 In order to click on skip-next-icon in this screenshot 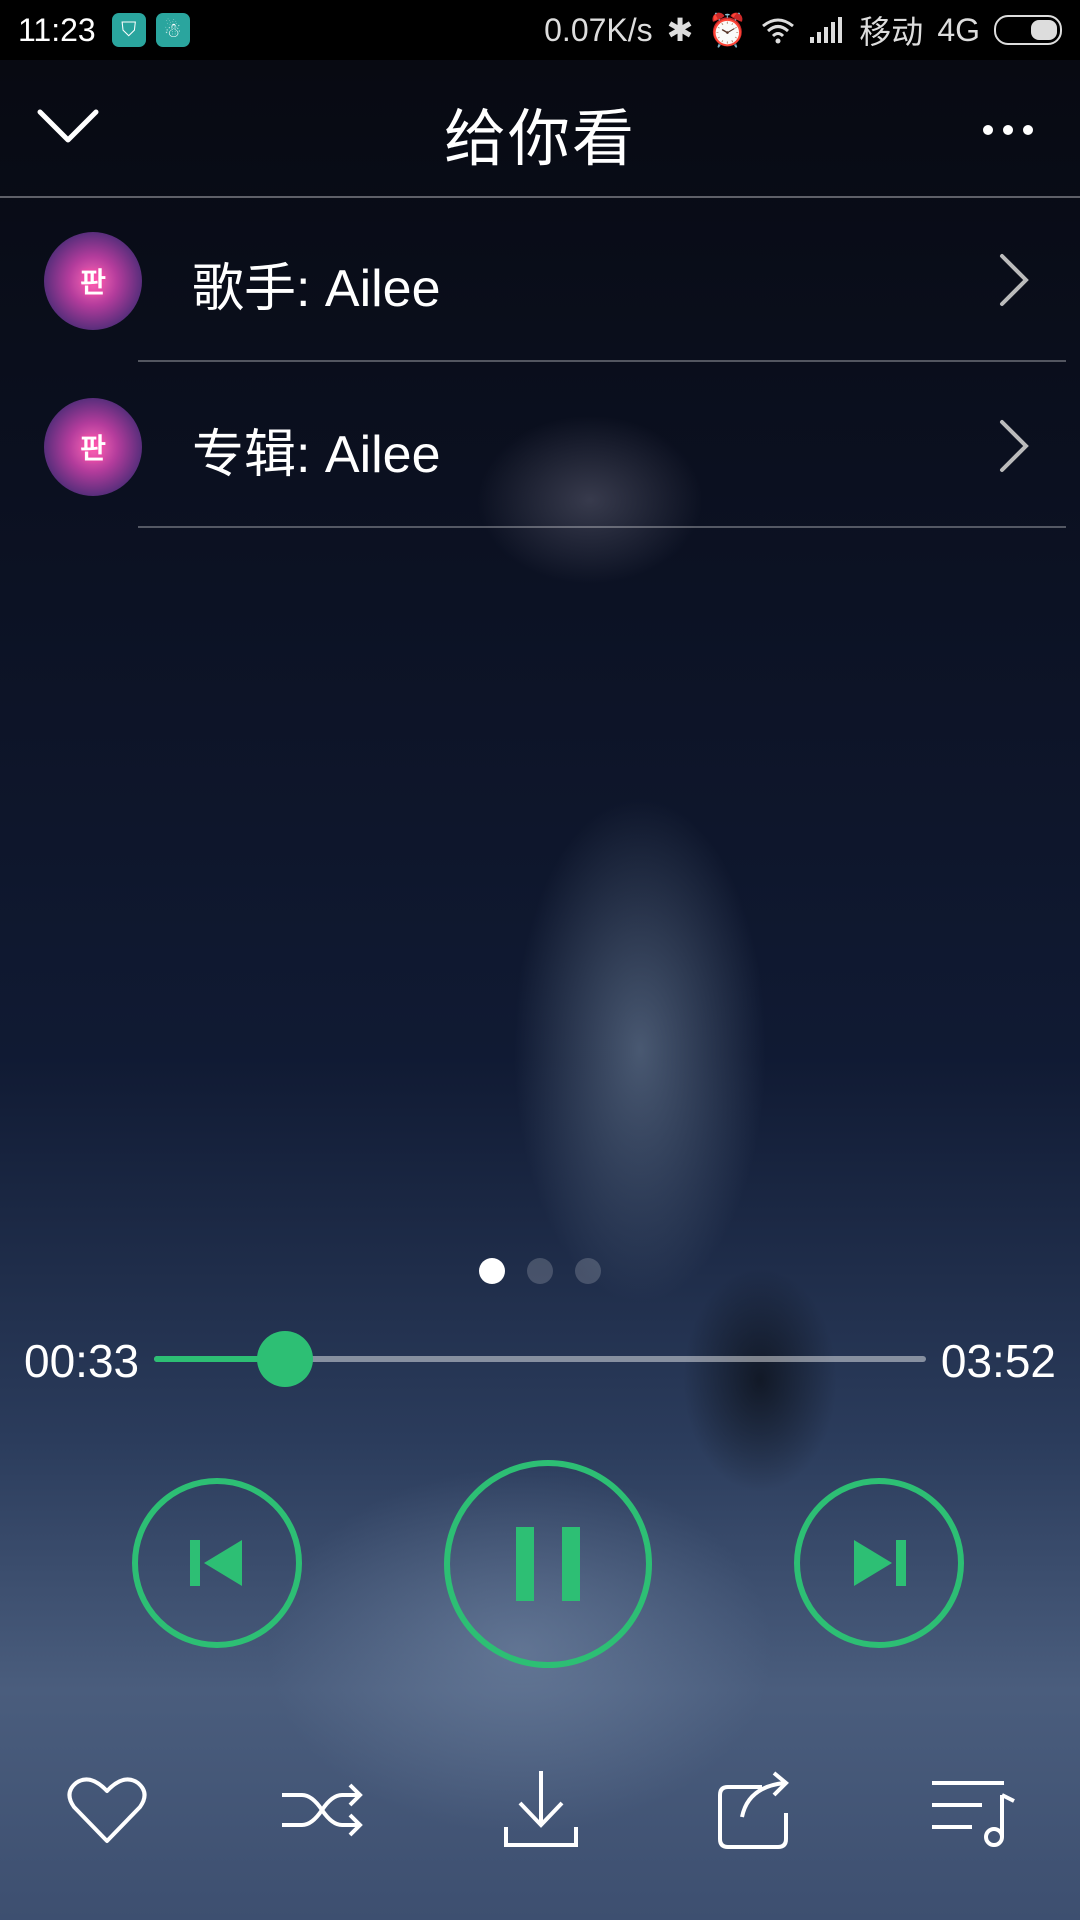, I will do `click(880, 1563)`.